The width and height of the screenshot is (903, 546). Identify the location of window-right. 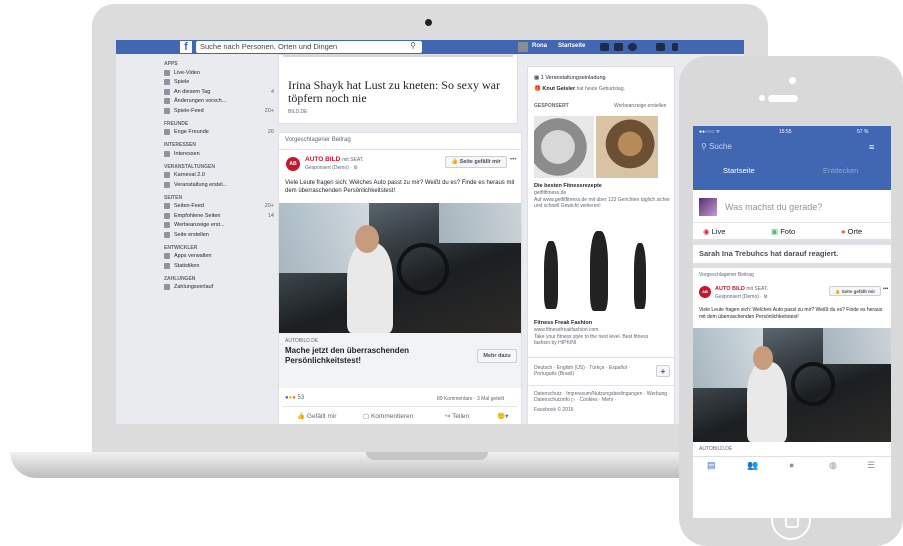
(480, 223).